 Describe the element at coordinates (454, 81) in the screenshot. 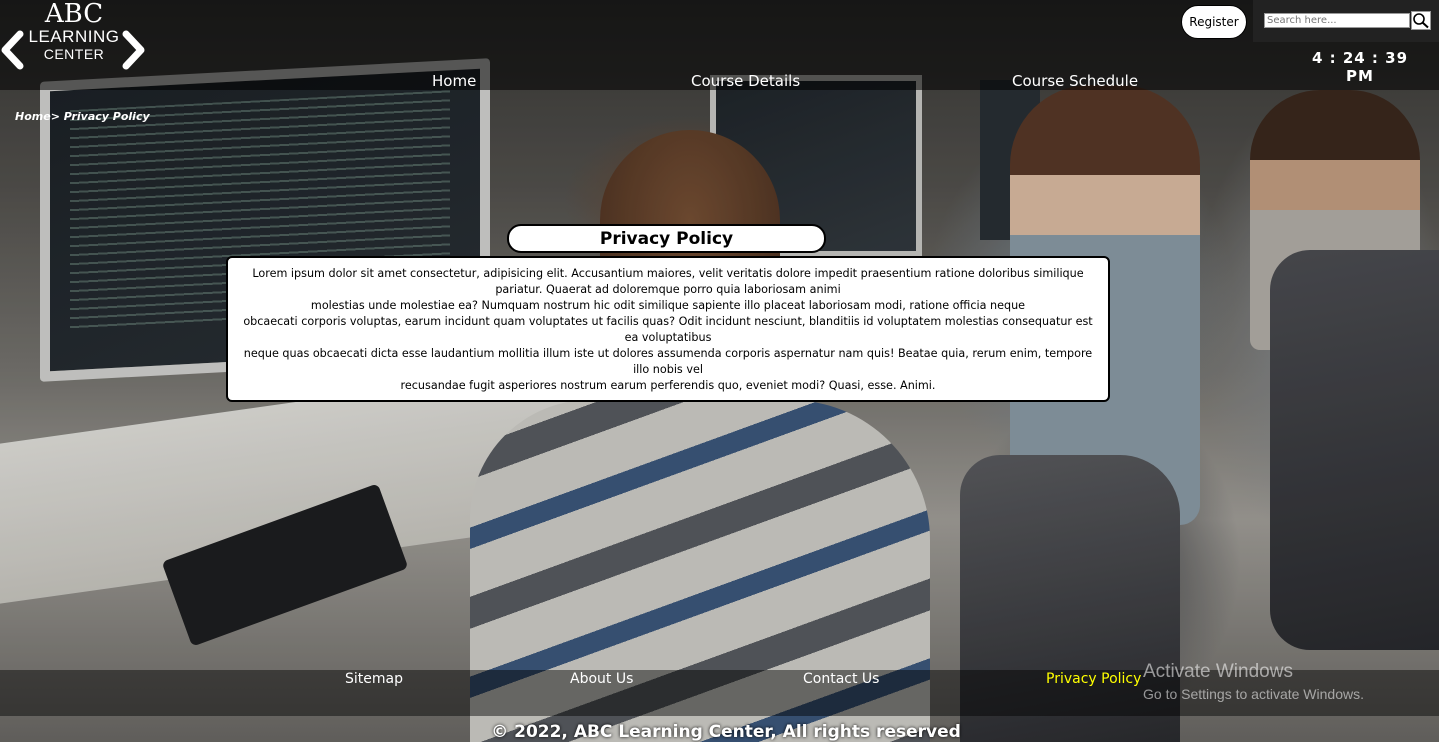

I see `nav-home: Home` at that location.